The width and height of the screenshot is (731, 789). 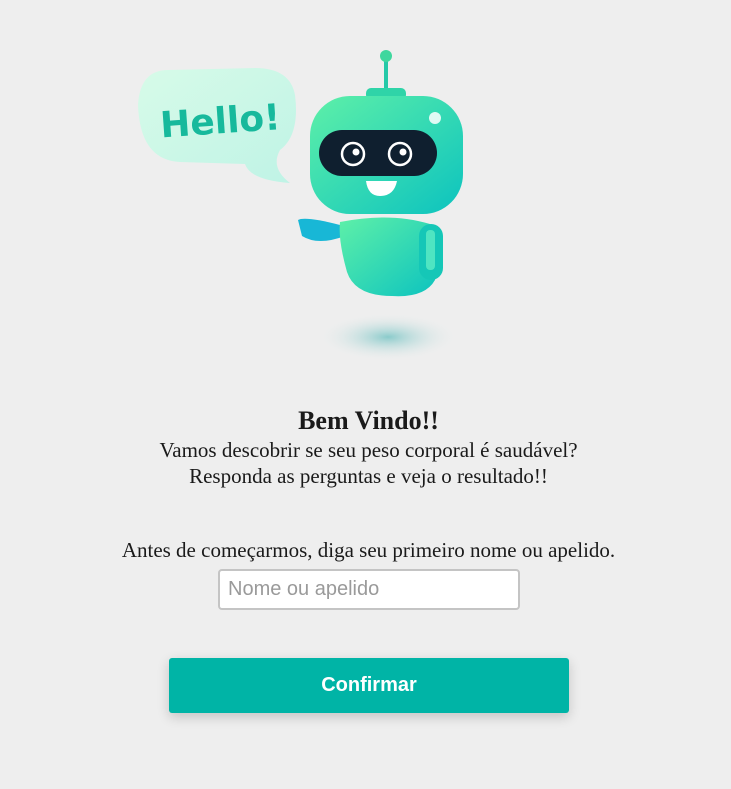 I want to click on bubble-text: Hello!, so click(x=220, y=121).